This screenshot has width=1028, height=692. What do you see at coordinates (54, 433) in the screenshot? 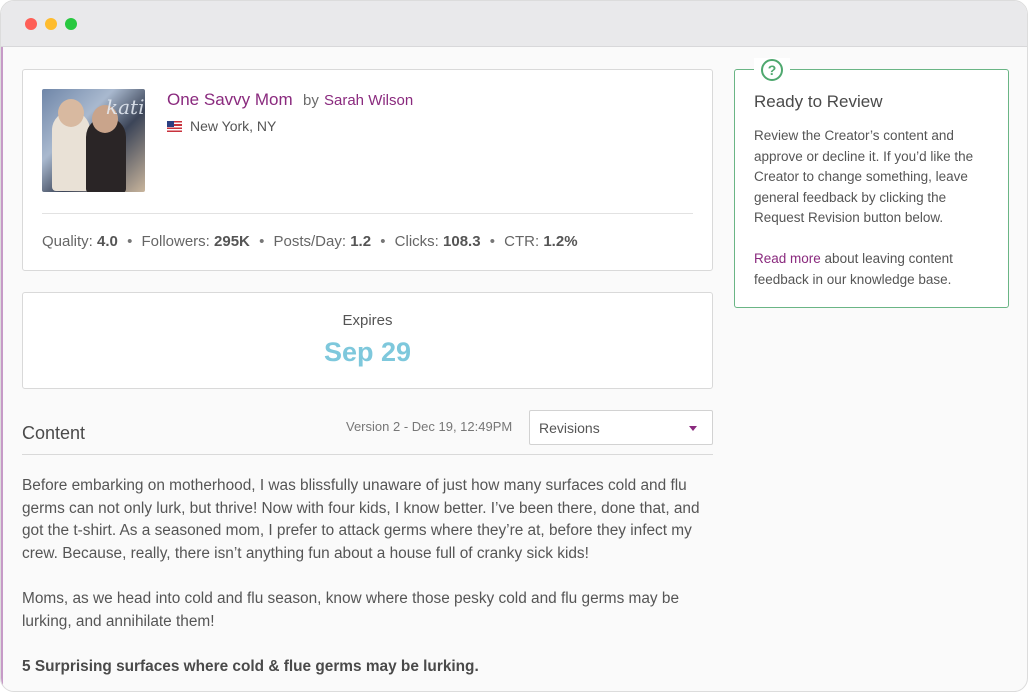
I see `content-heading: Content` at bounding box center [54, 433].